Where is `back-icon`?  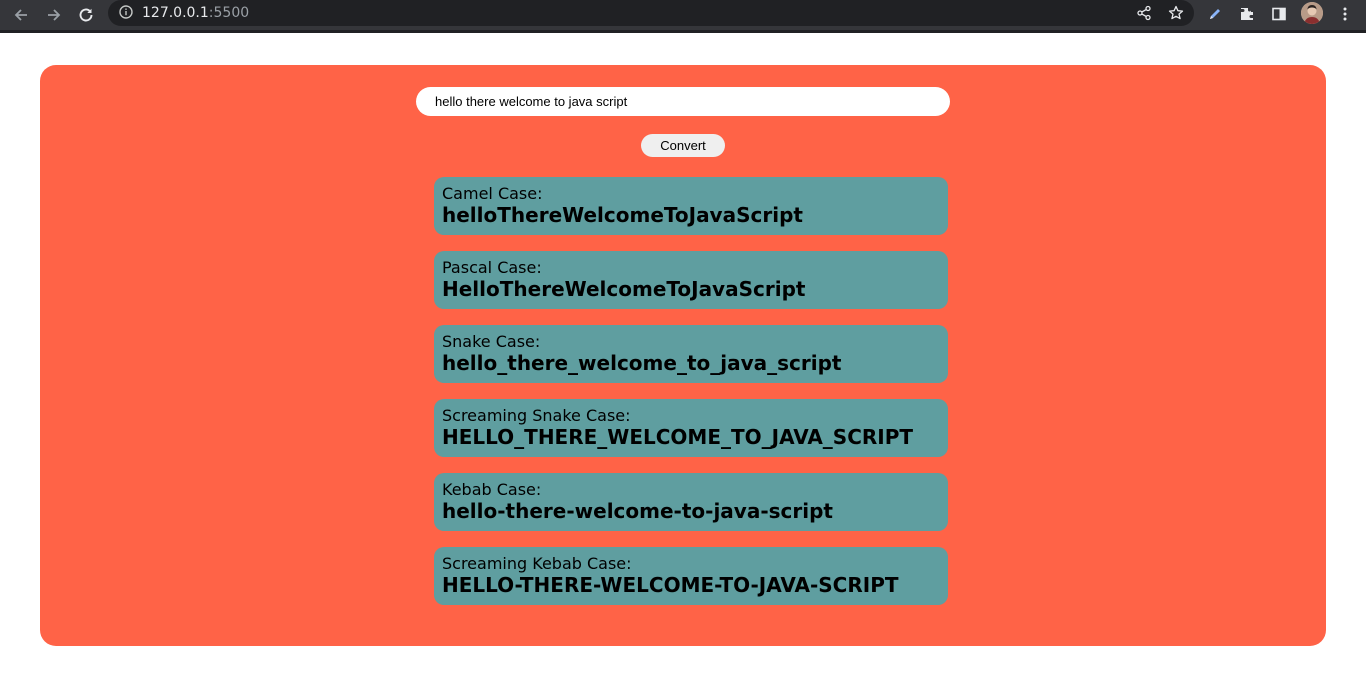
back-icon is located at coordinates (21, 15).